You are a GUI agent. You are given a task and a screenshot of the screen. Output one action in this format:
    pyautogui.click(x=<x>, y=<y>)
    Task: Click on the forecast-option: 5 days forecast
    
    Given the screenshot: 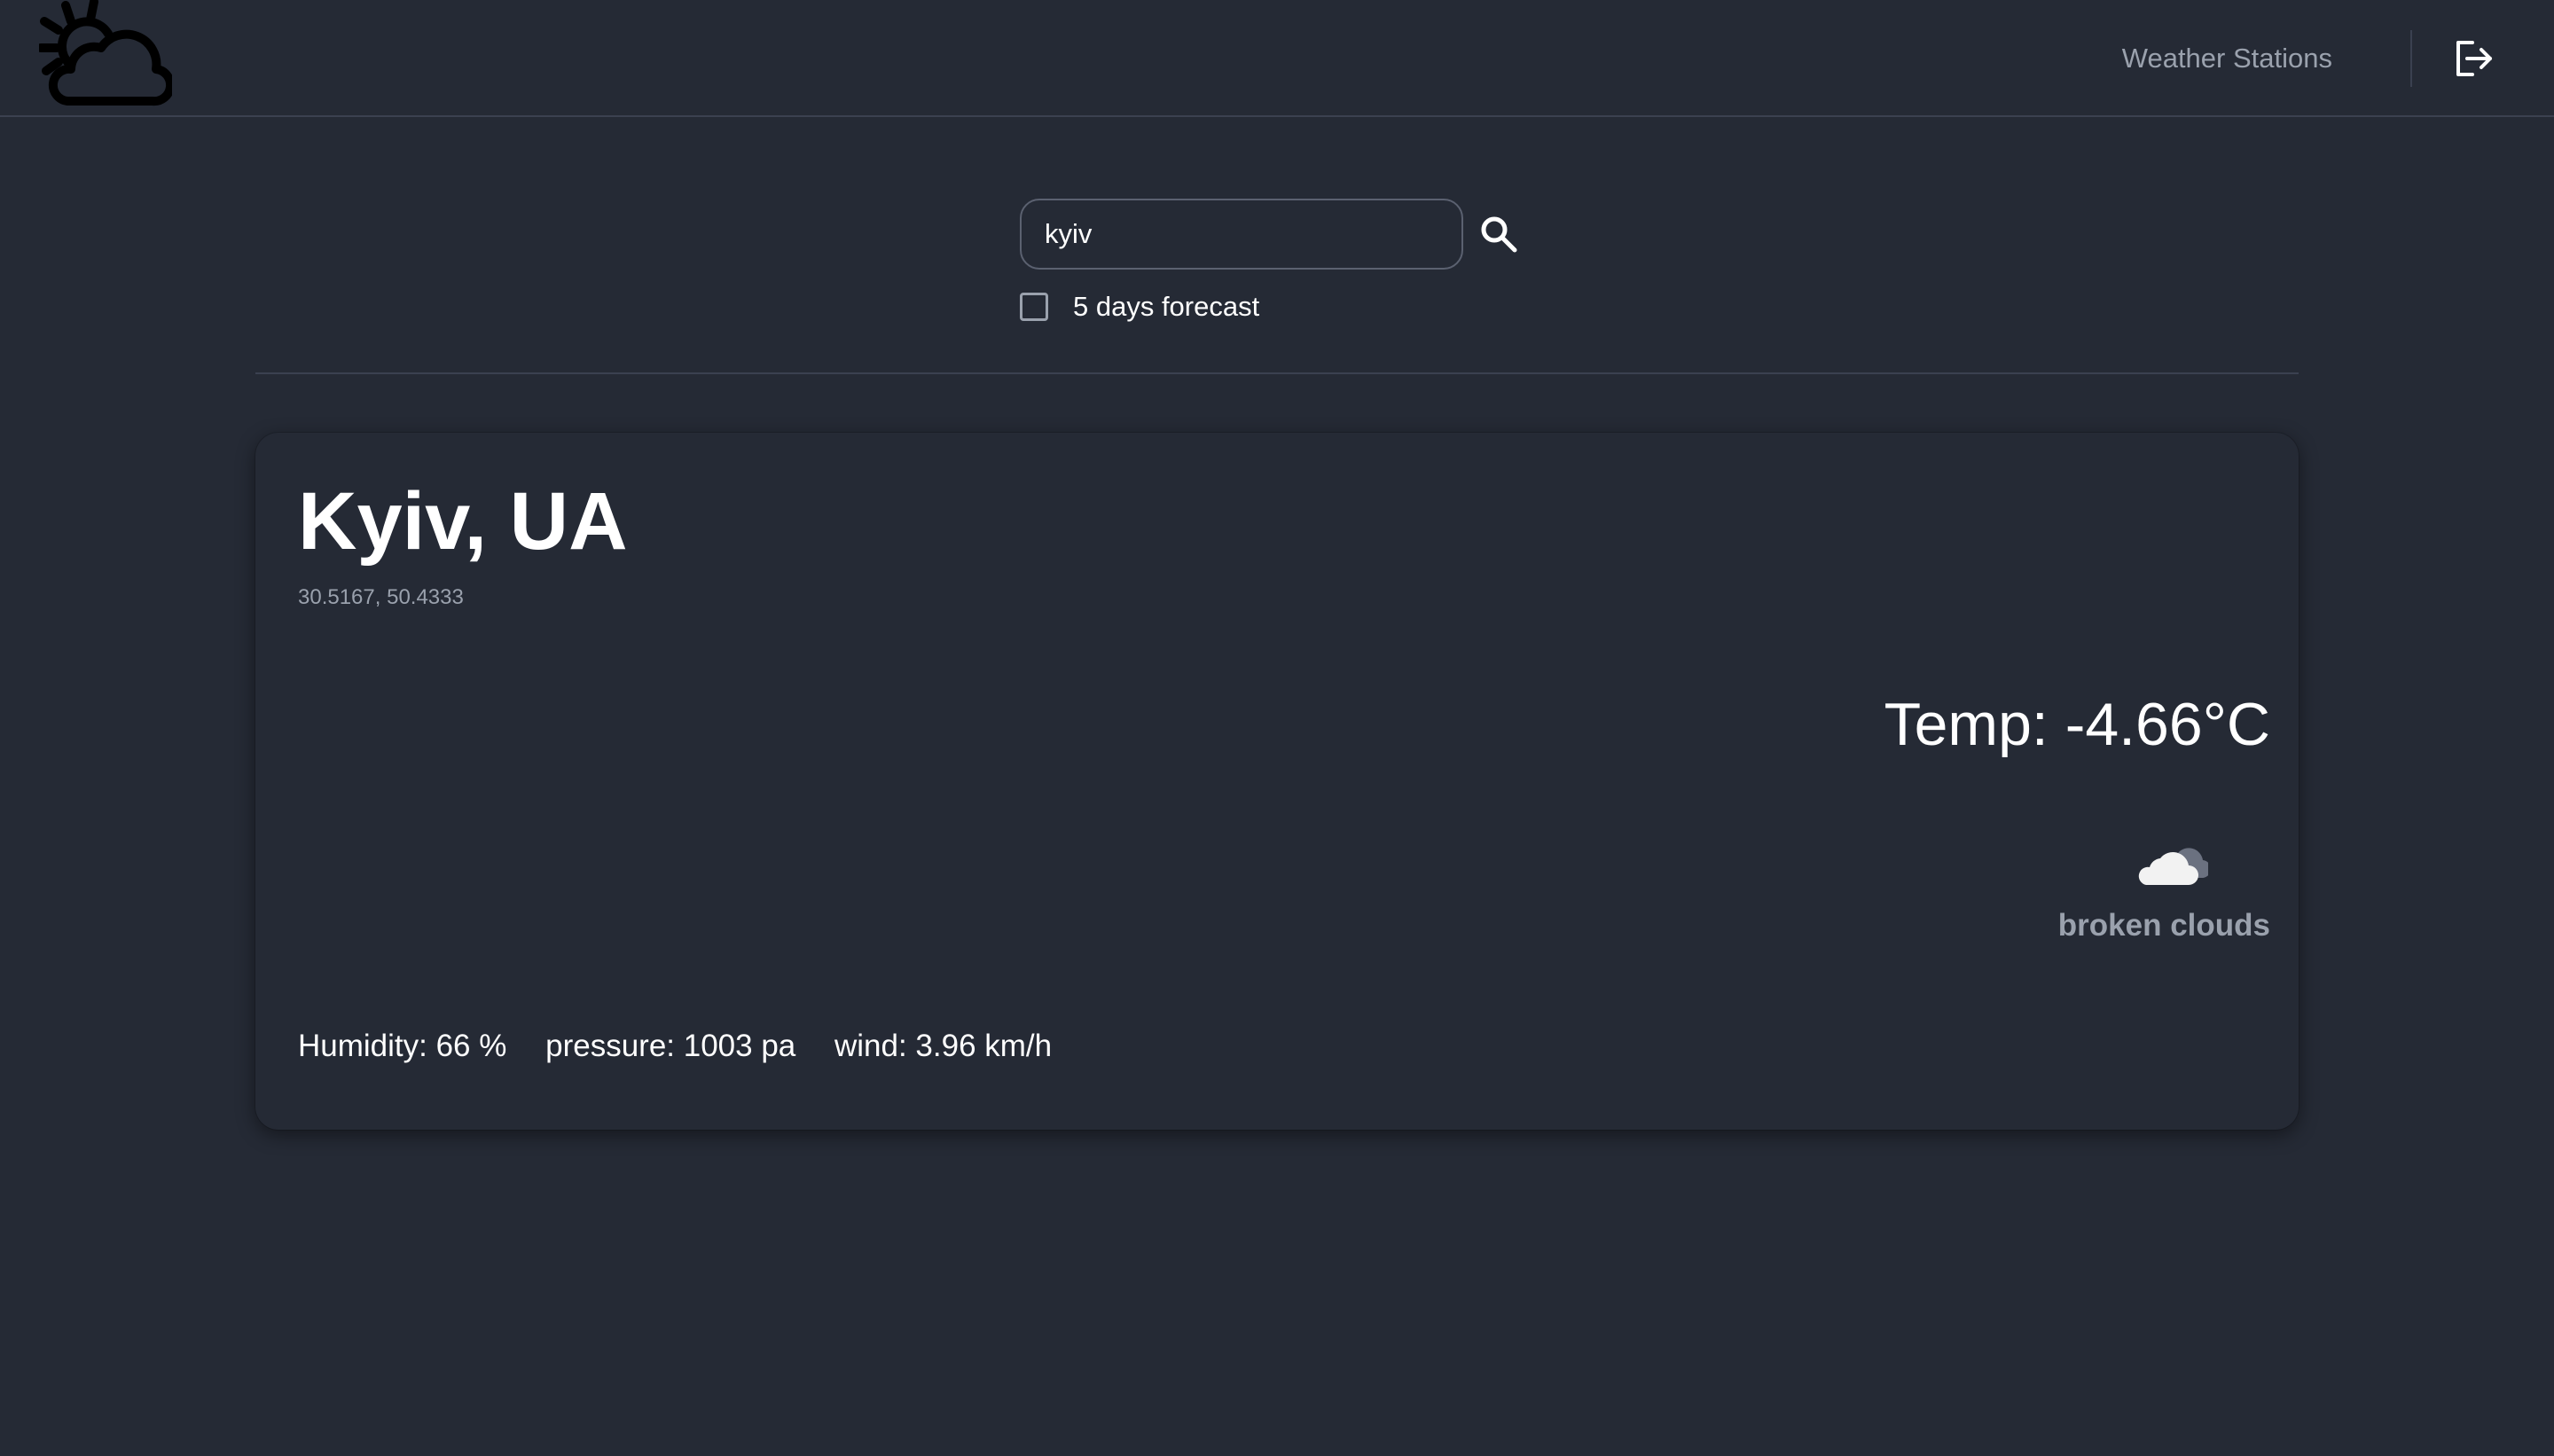 What is the action you would take?
    pyautogui.click(x=1139, y=307)
    